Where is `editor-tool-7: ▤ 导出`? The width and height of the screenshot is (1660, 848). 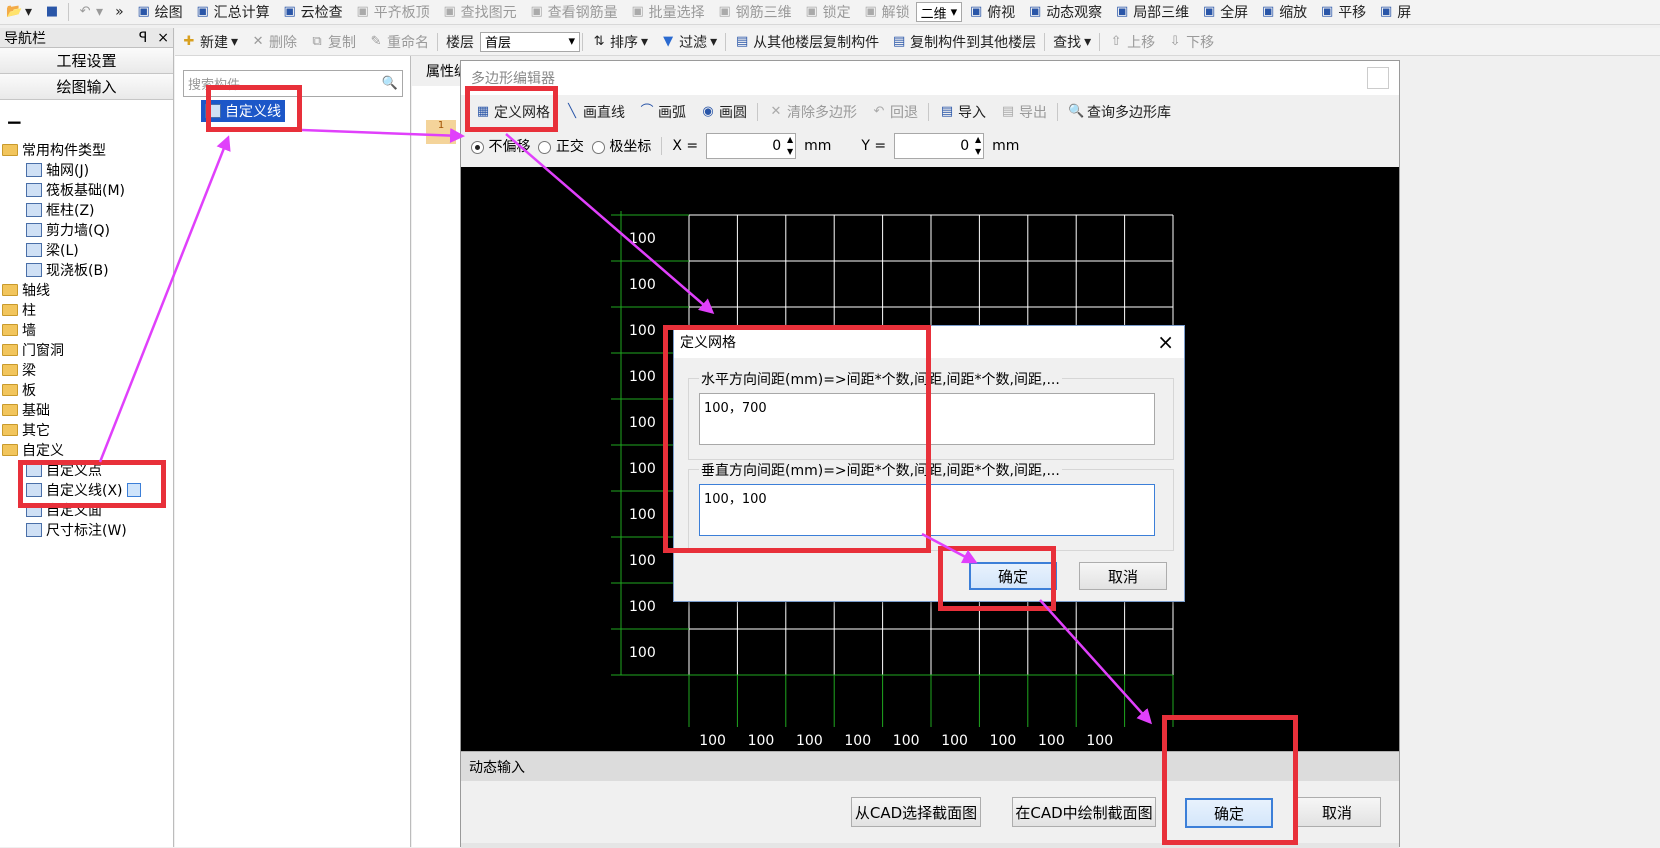 editor-tool-7: ▤ 导出 is located at coordinates (1023, 112).